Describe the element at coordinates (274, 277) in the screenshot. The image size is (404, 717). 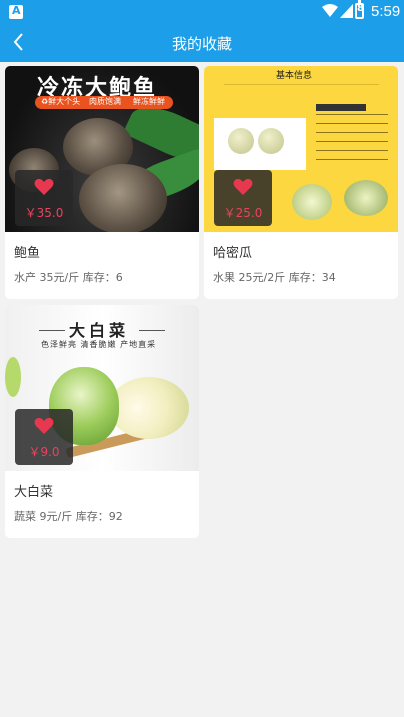
I see `product-meta: 水果 25元/2斤 库存：34` at that location.